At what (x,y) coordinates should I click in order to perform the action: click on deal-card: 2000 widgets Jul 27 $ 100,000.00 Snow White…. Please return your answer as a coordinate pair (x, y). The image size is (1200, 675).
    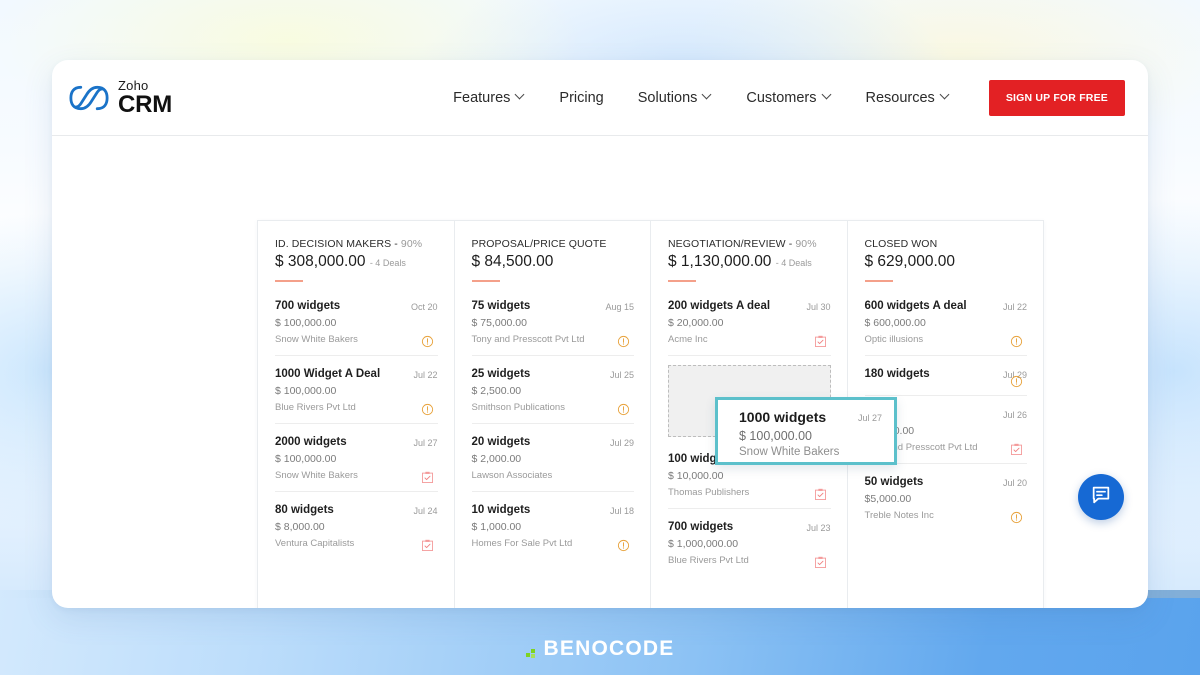
    Looking at the image, I should click on (356, 458).